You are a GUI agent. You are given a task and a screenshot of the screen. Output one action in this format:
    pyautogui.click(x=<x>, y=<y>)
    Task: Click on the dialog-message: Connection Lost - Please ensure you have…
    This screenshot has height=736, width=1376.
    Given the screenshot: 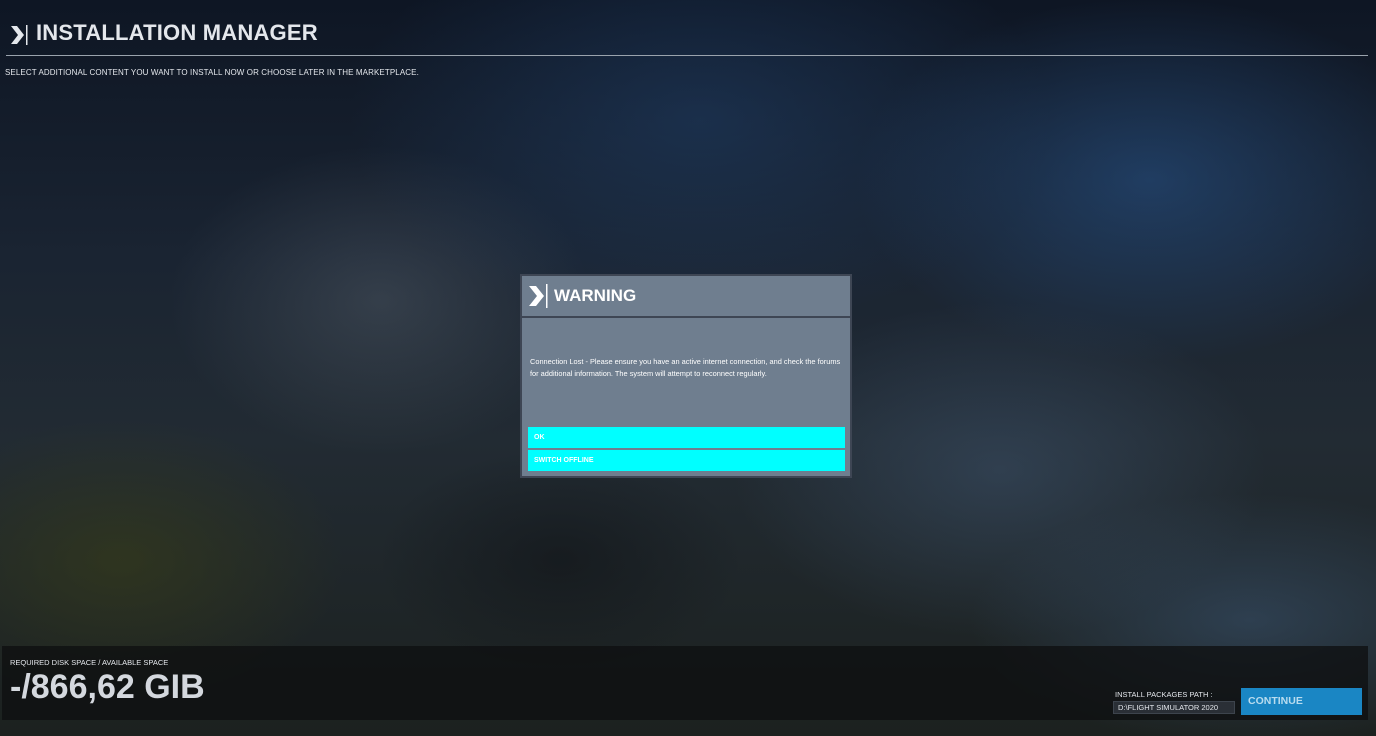 What is the action you would take?
    pyautogui.click(x=685, y=367)
    